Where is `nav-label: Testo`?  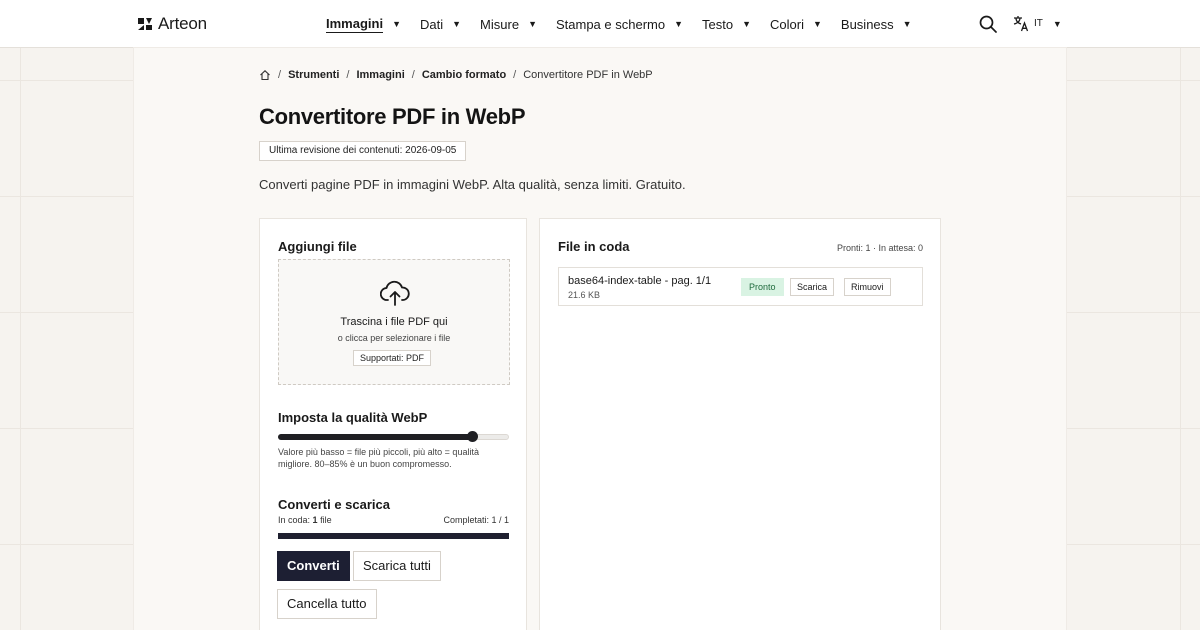 nav-label: Testo is located at coordinates (718, 24).